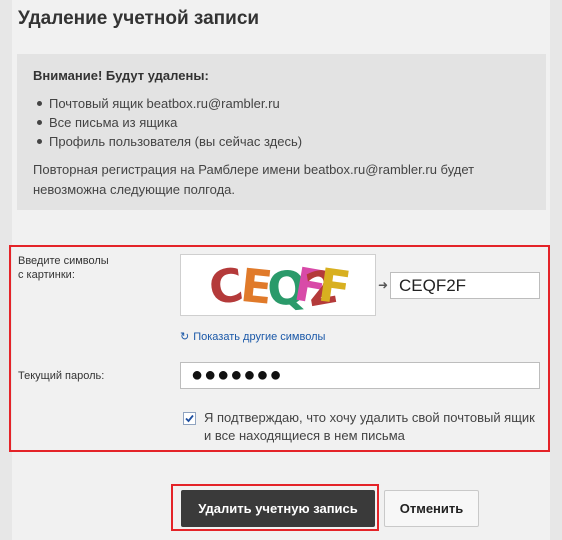 This screenshot has height=540, width=562. Describe the element at coordinates (167, 141) in the screenshot. I see `warning-item: Профиль пользователя (вы сейчас здесь)` at that location.